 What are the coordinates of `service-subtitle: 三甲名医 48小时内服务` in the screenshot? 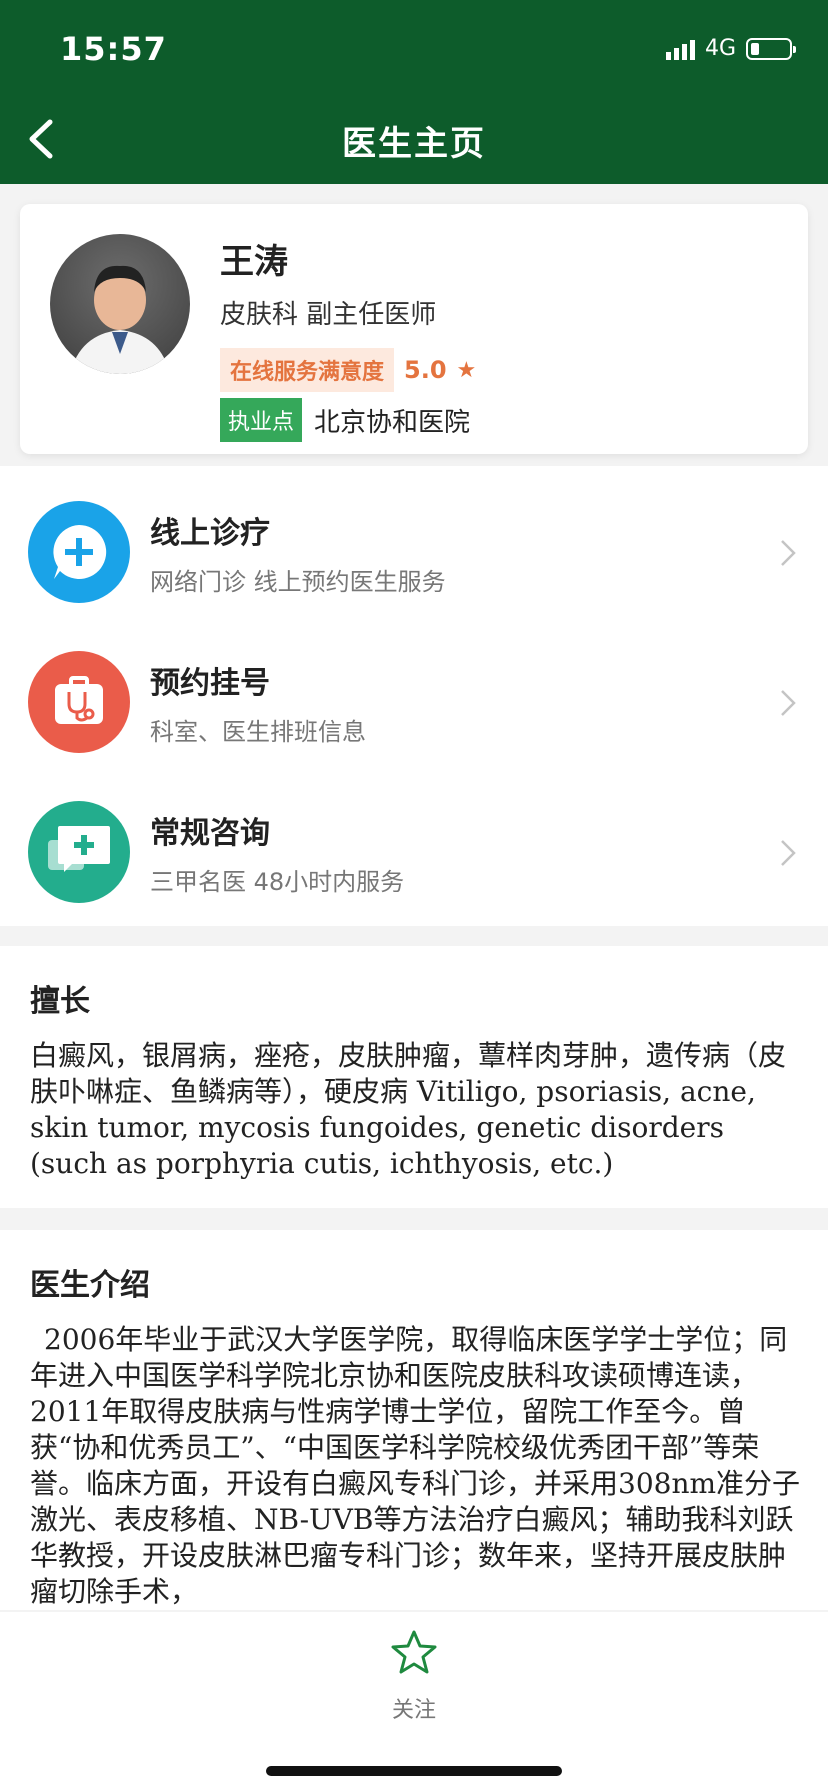 It's located at (277, 882).